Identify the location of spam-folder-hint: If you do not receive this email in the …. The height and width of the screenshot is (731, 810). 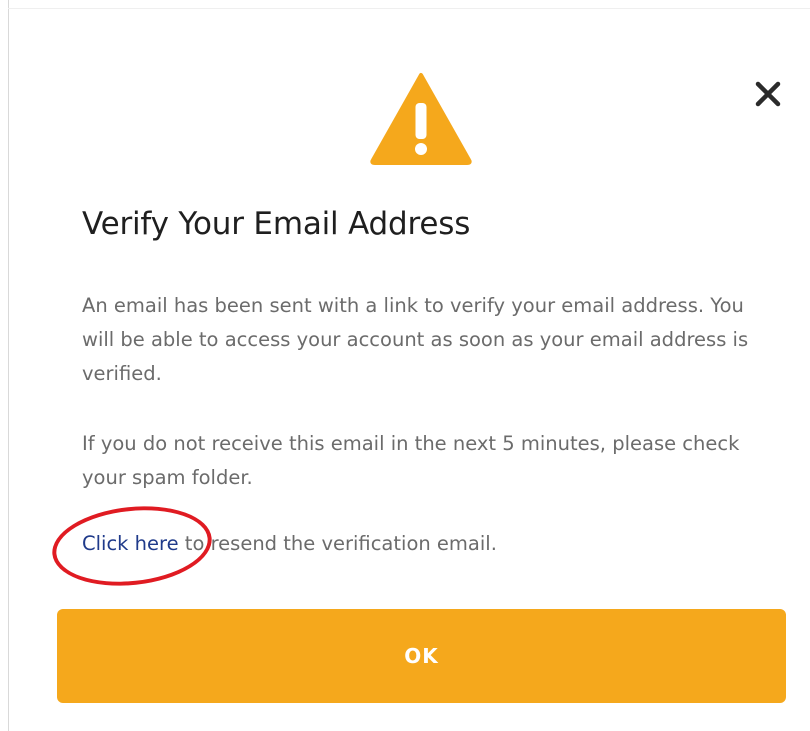
(411, 460).